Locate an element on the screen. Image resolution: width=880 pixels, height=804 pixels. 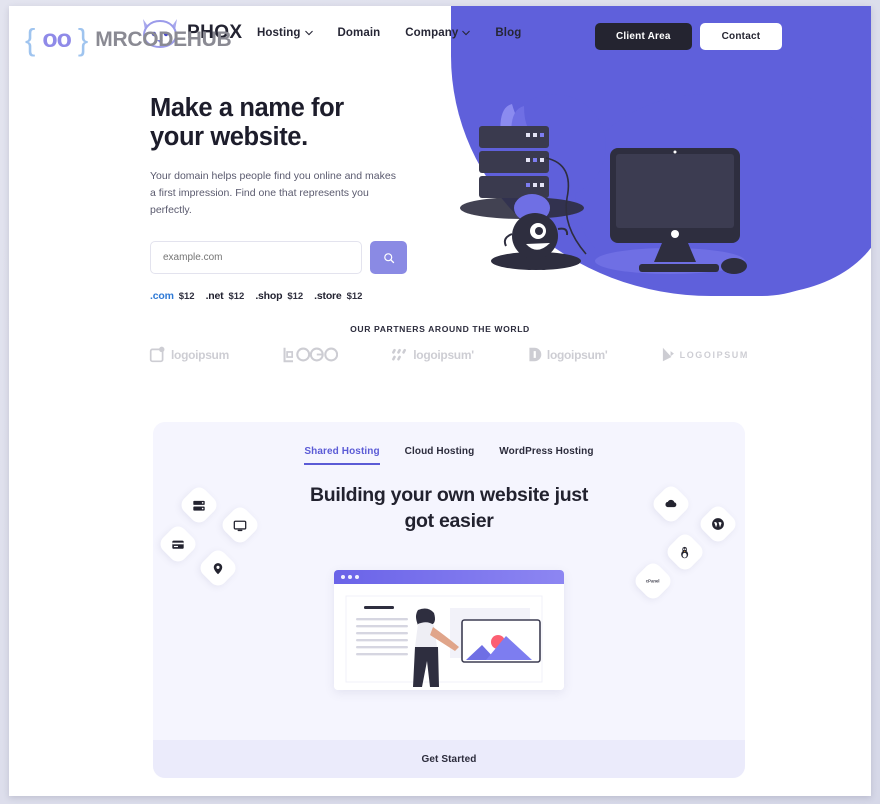
partner-logo-4: logoipsum' is located at coordinates (567, 354).